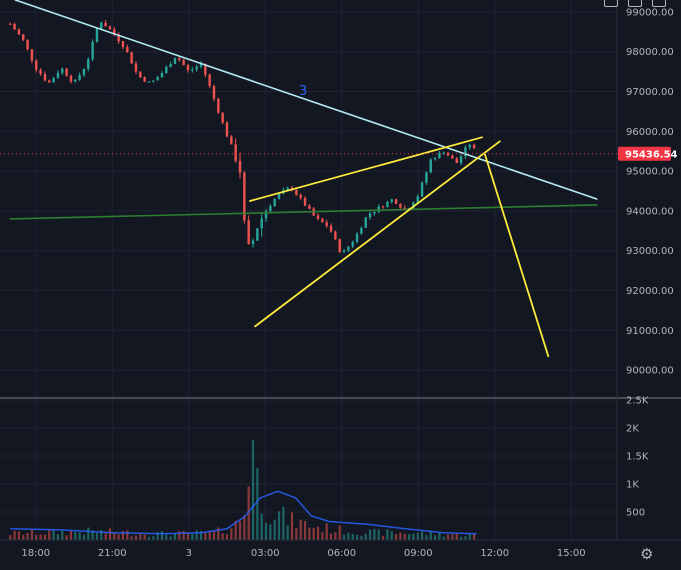 The image size is (681, 570). What do you see at coordinates (516, 255) in the screenshot?
I see `projection-line` at bounding box center [516, 255].